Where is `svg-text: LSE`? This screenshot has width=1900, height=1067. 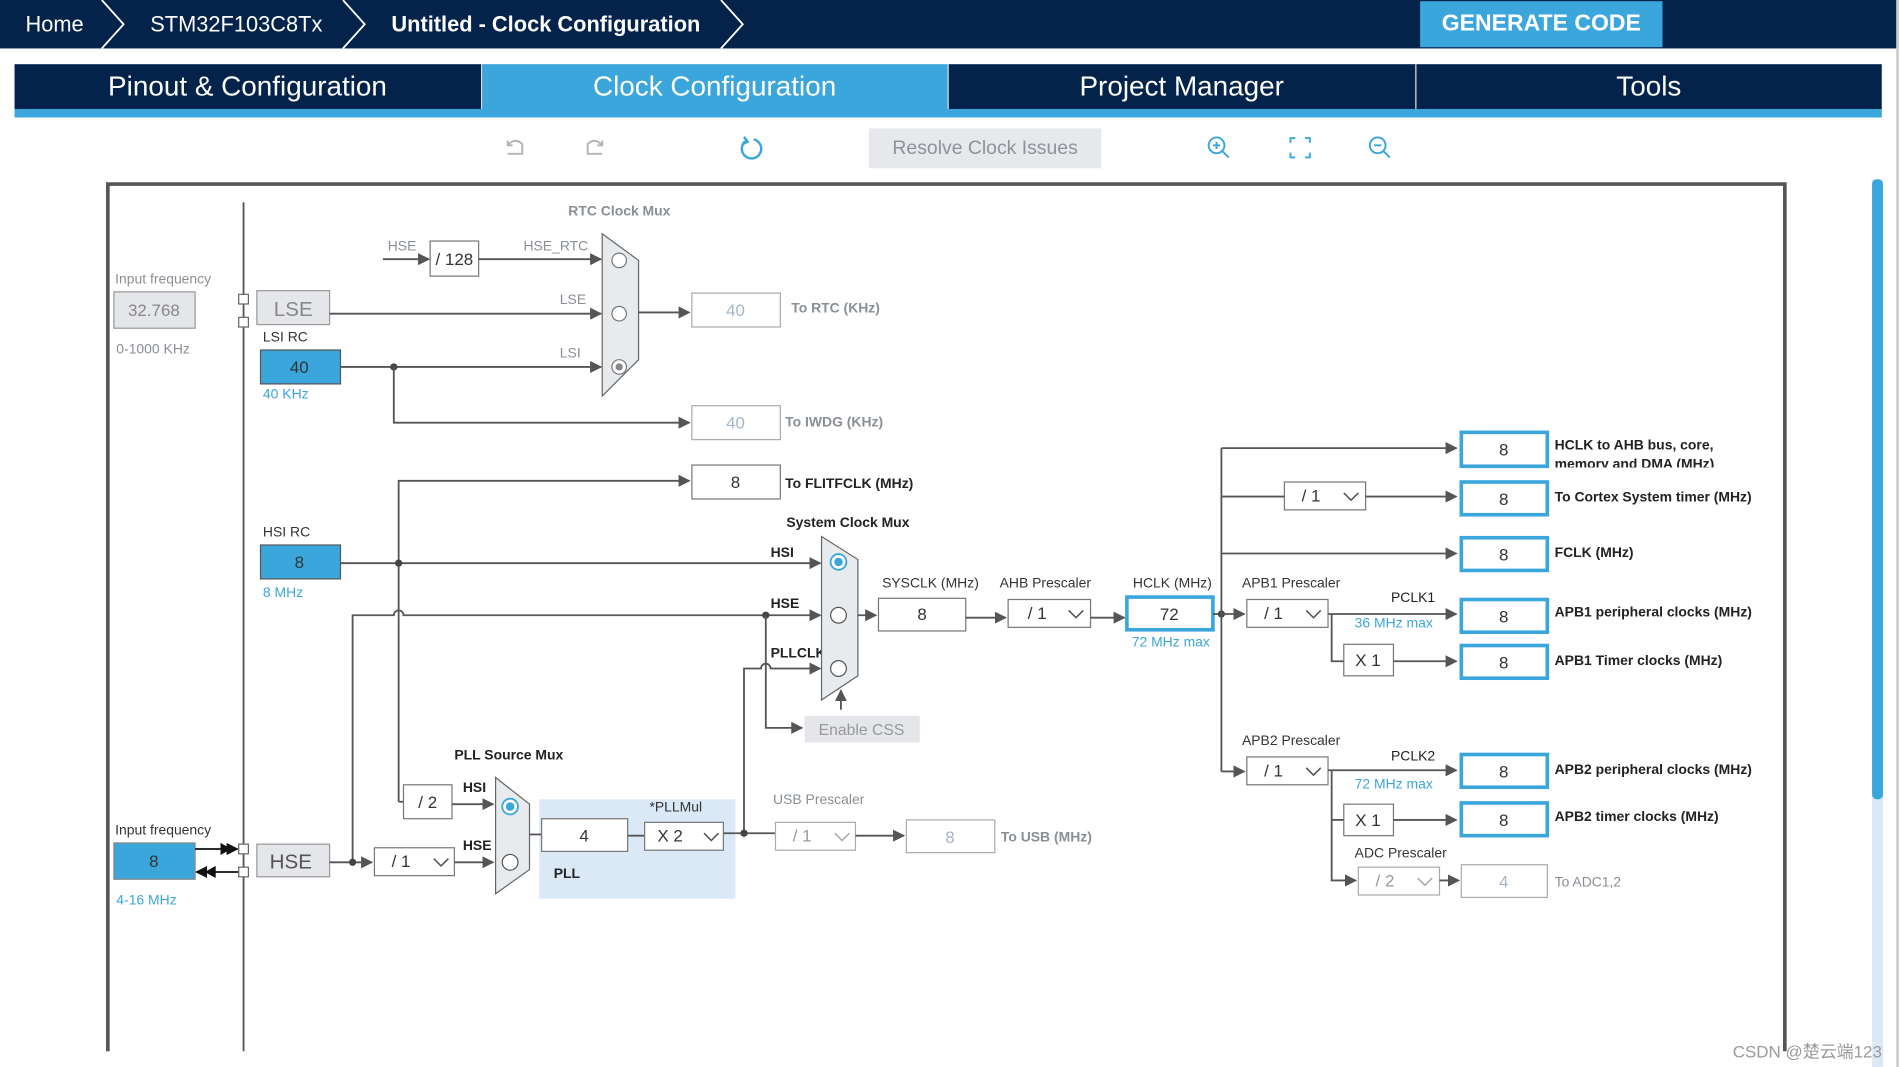
svg-text: LSE is located at coordinates (293, 309).